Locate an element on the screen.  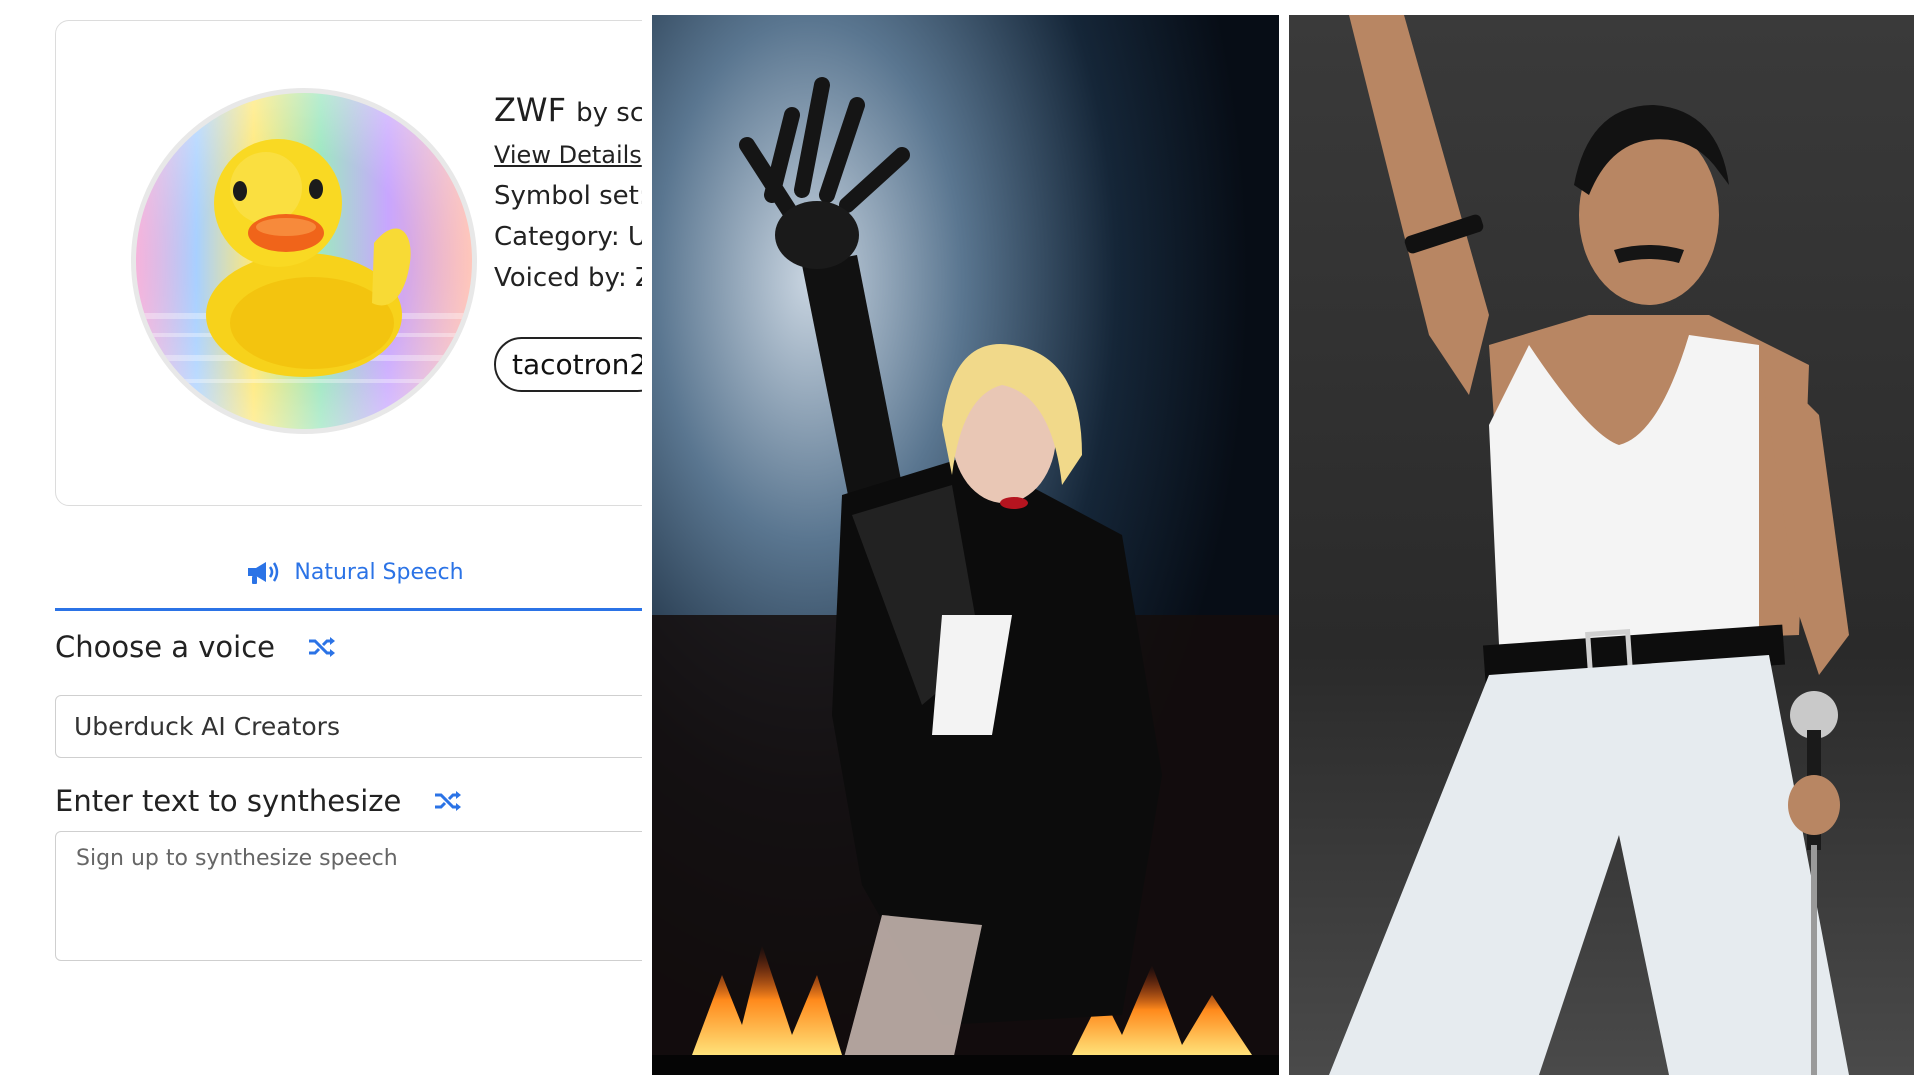
architecture-tag: tacotron2 is located at coordinates (568, 364).